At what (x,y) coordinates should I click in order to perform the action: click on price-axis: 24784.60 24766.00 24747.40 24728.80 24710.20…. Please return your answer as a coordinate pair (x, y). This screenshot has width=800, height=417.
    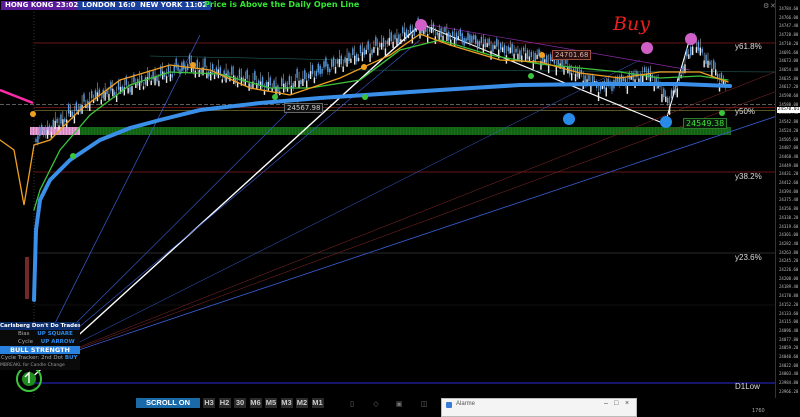
    Looking at the image, I should click on (787, 199).